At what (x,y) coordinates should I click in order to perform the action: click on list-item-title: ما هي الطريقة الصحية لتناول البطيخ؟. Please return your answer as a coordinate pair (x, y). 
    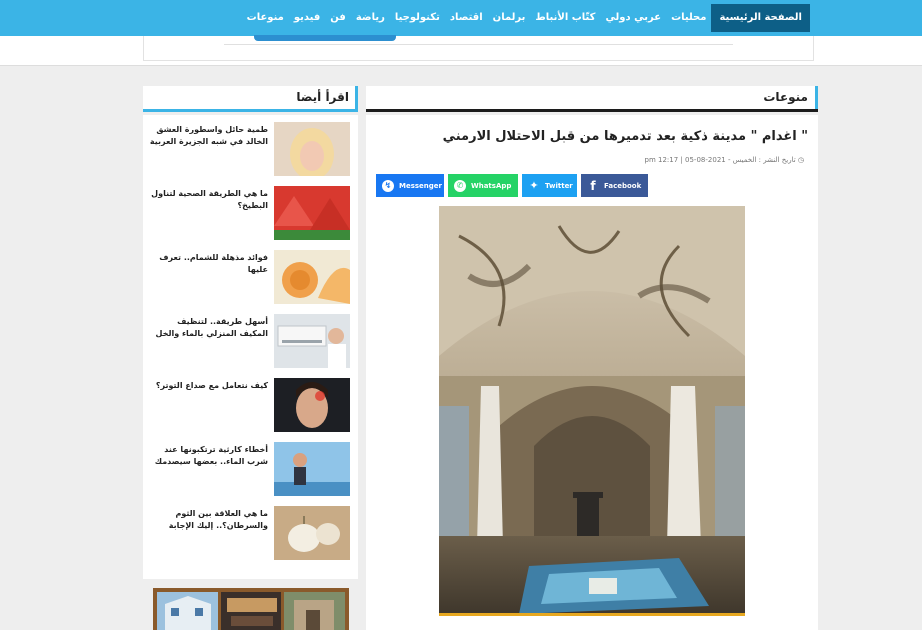
    Looking at the image, I should click on (208, 200).